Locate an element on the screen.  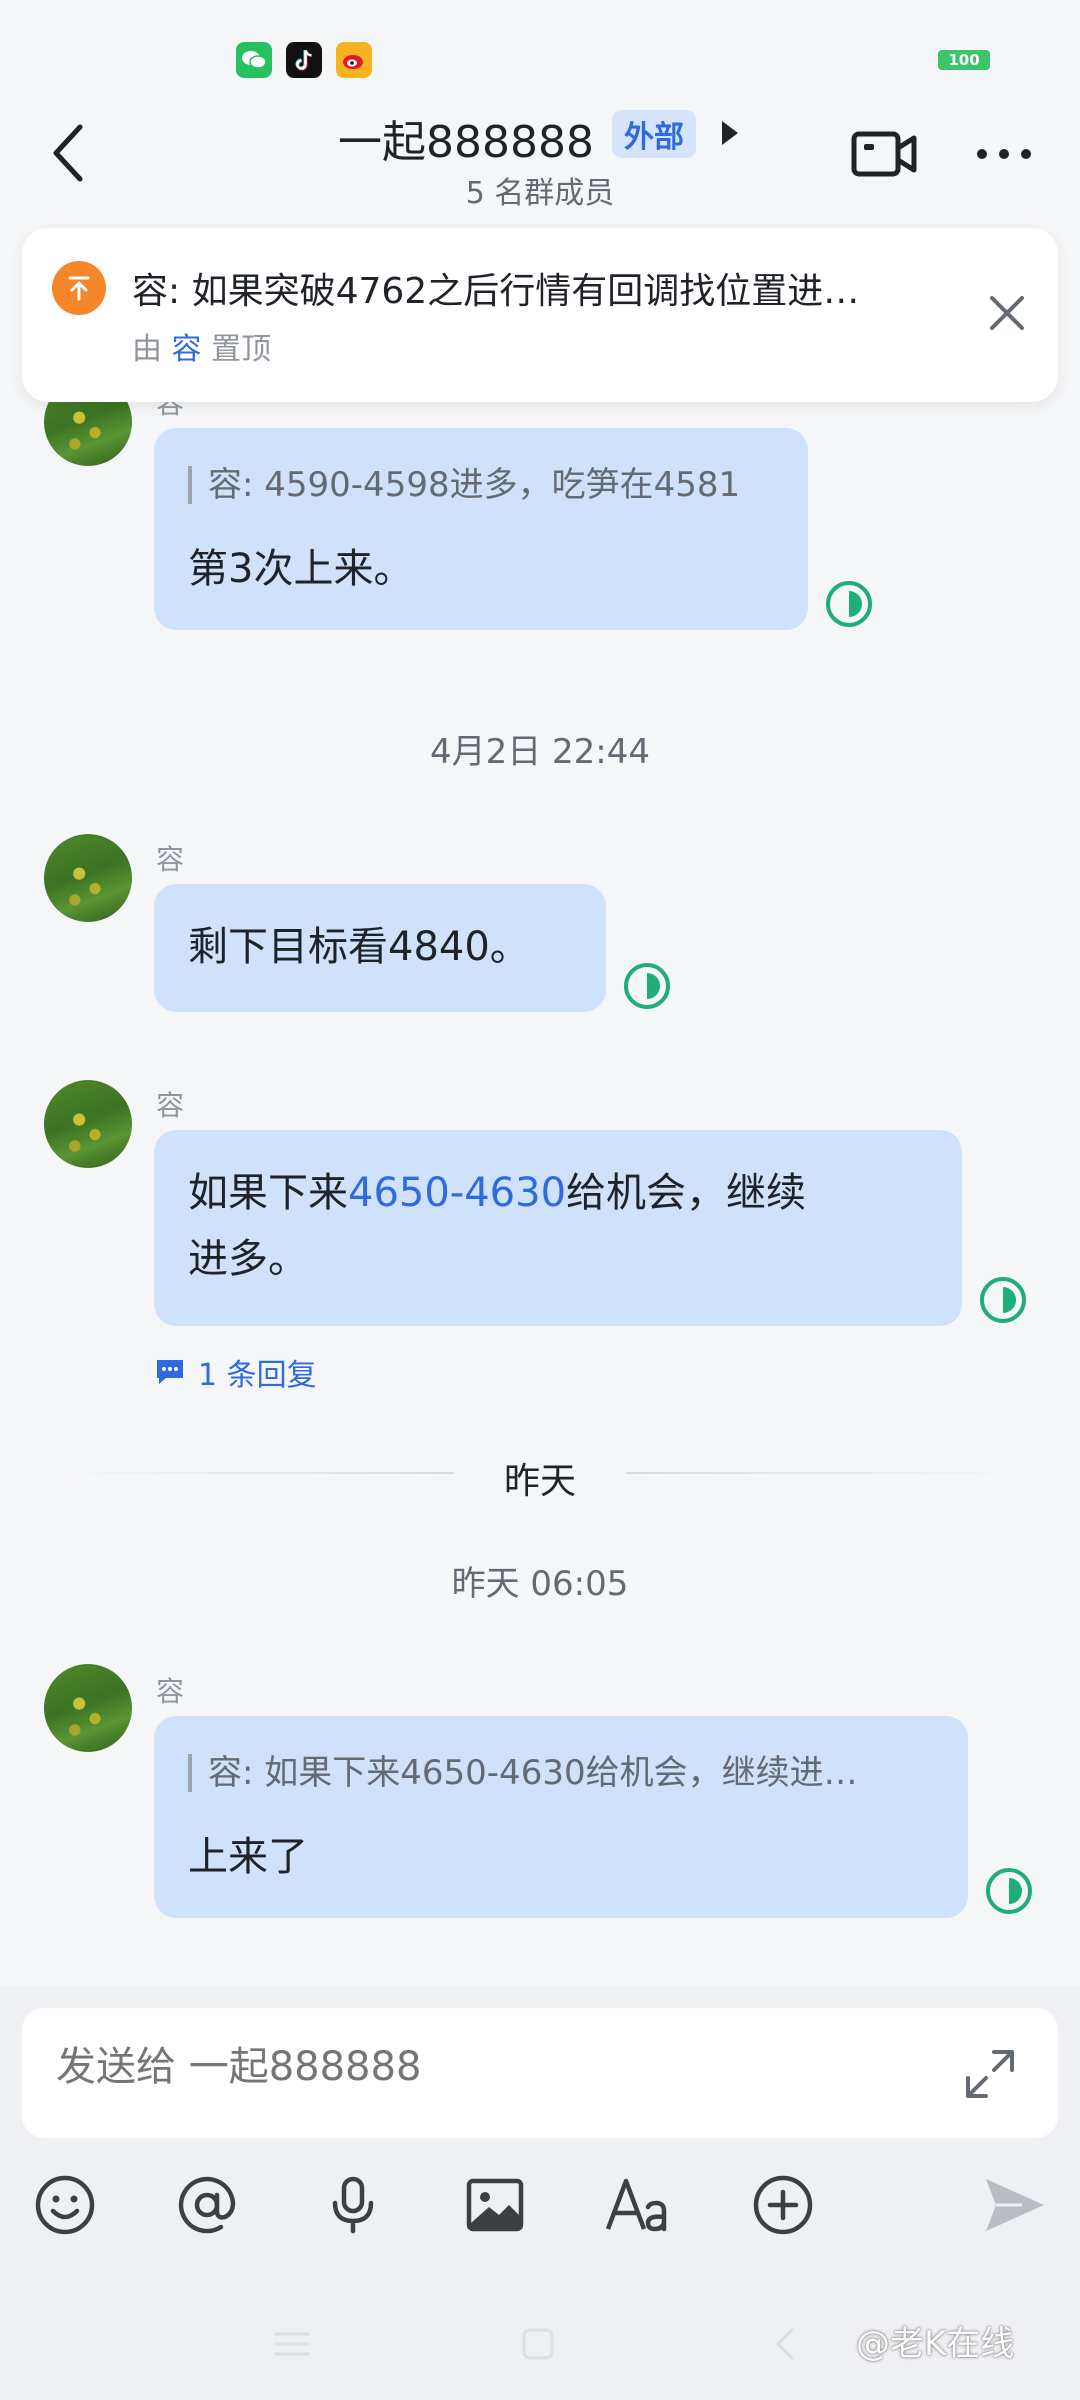
message-bubble: 容: 如果下来4650-4630给机会，继续进… 上来了 is located at coordinates (561, 1817).